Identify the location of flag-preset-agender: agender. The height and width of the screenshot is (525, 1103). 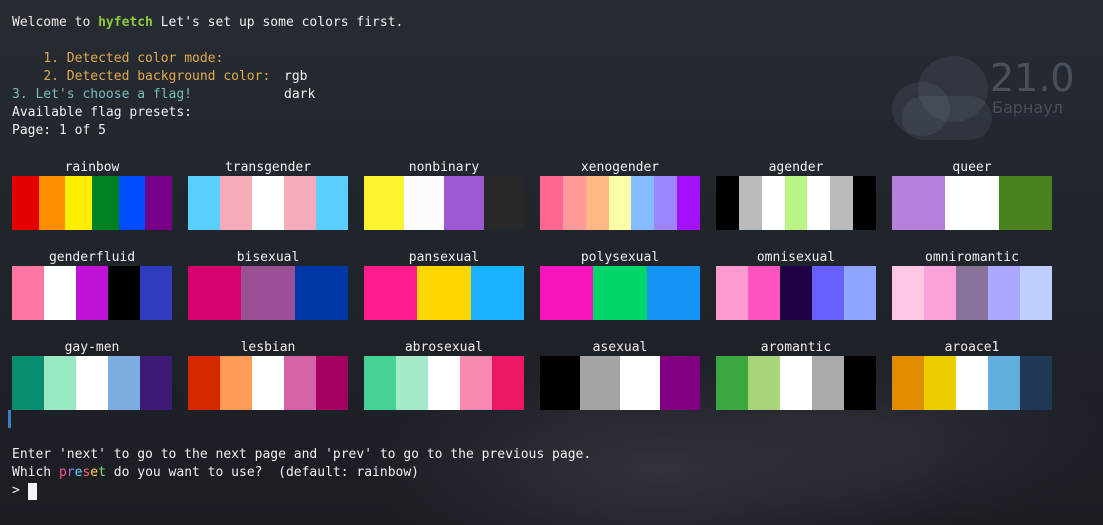
(796, 195).